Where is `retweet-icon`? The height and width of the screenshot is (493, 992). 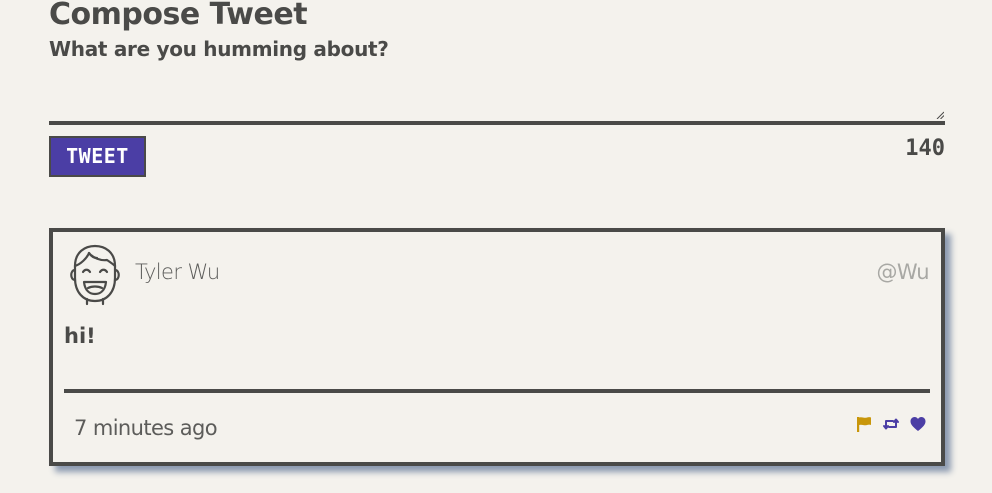 retweet-icon is located at coordinates (891, 424).